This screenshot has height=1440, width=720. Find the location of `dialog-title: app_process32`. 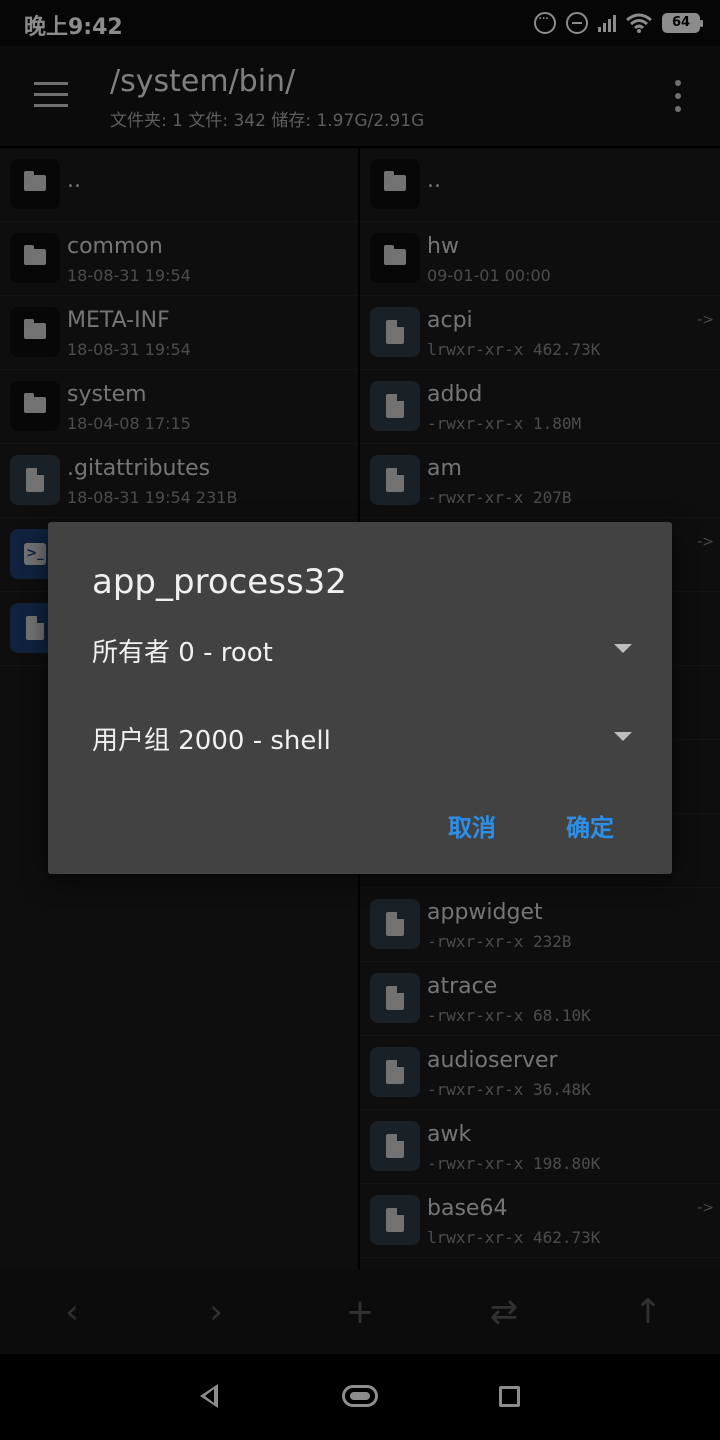

dialog-title: app_process32 is located at coordinates (219, 582).